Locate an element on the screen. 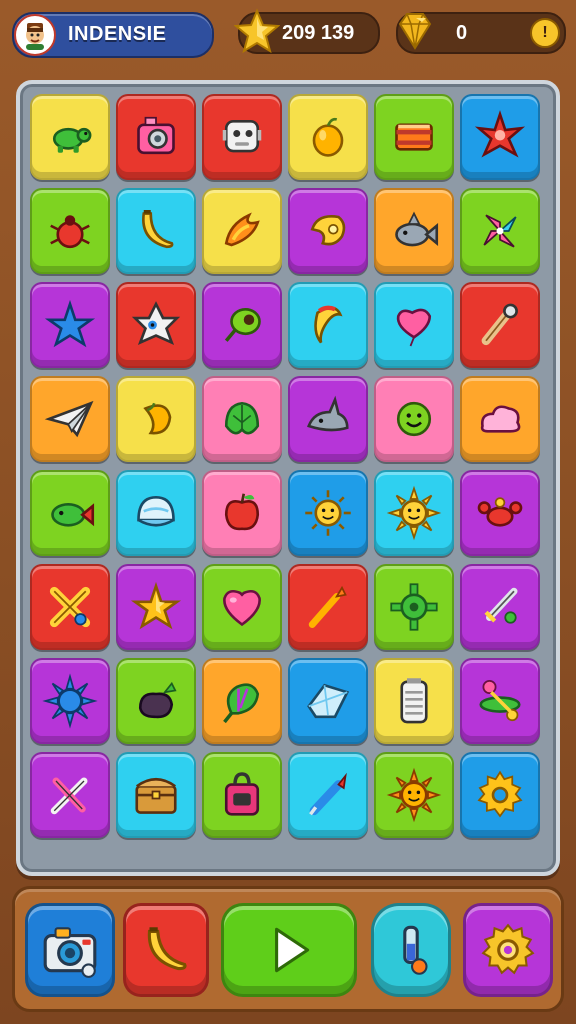 The width and height of the screenshot is (576, 1024). gear-ball-icon is located at coordinates (414, 607).